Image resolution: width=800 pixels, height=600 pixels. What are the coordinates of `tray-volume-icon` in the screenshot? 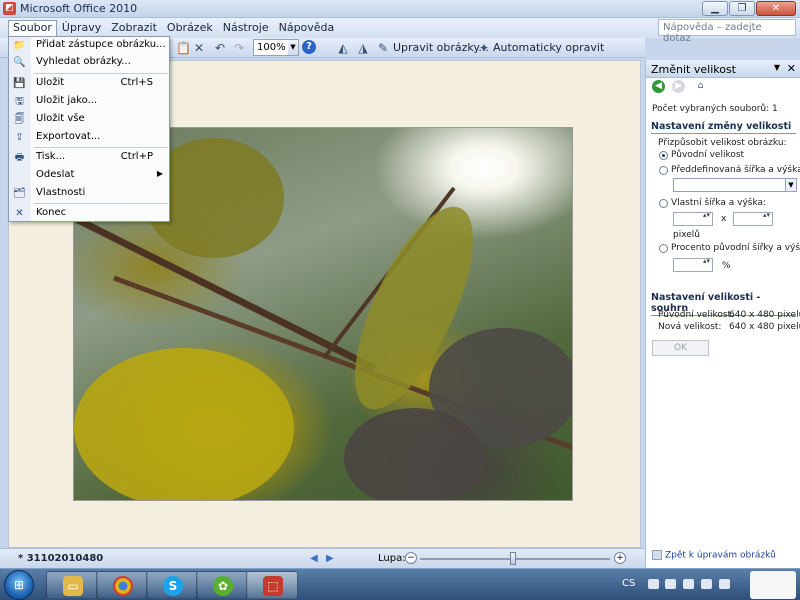 It's located at (706, 584).